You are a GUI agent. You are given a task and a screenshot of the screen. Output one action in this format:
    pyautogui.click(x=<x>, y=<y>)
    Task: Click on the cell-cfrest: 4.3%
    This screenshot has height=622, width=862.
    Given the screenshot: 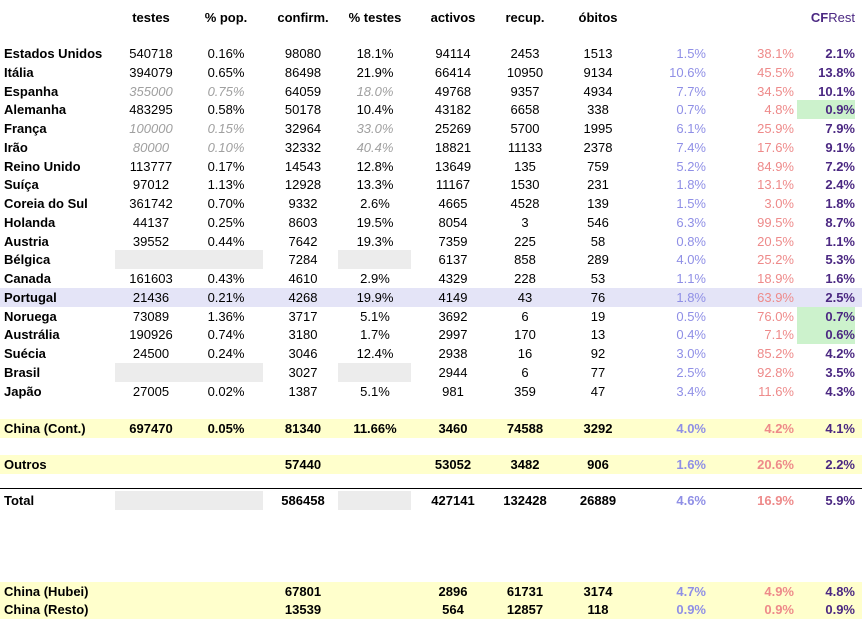 What is the action you would take?
    pyautogui.click(x=840, y=391)
    